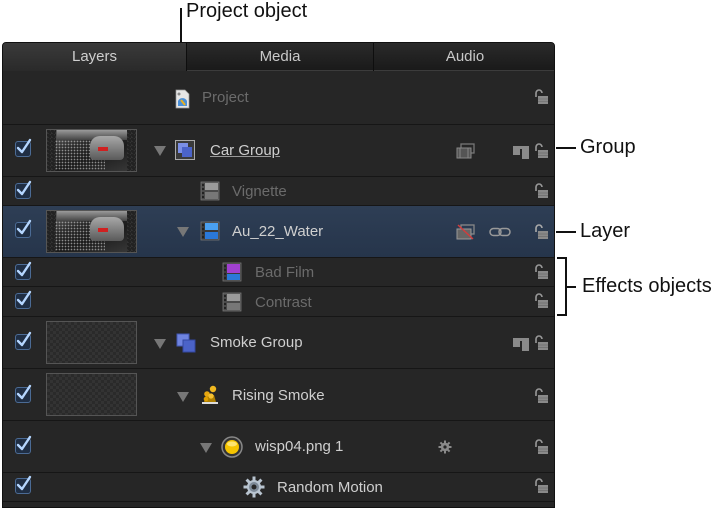  I want to click on callout-project-object: Project object, so click(247, 11).